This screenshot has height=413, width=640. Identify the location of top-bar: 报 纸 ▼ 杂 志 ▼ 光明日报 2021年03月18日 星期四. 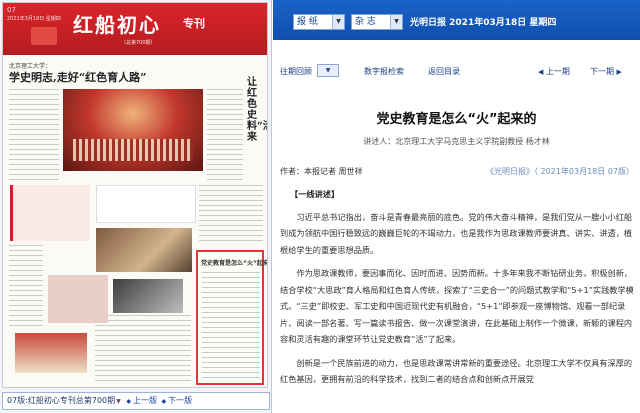
(456, 20).